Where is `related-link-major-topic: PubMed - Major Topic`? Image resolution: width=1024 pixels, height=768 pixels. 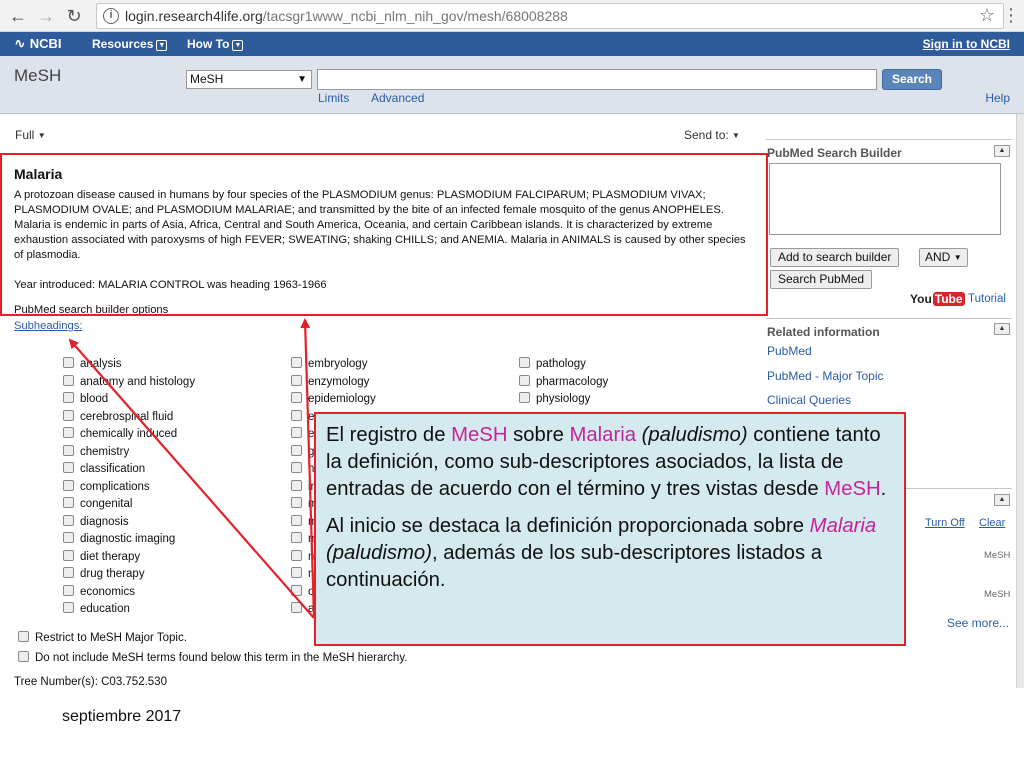 related-link-major-topic: PubMed - Major Topic is located at coordinates (825, 376).